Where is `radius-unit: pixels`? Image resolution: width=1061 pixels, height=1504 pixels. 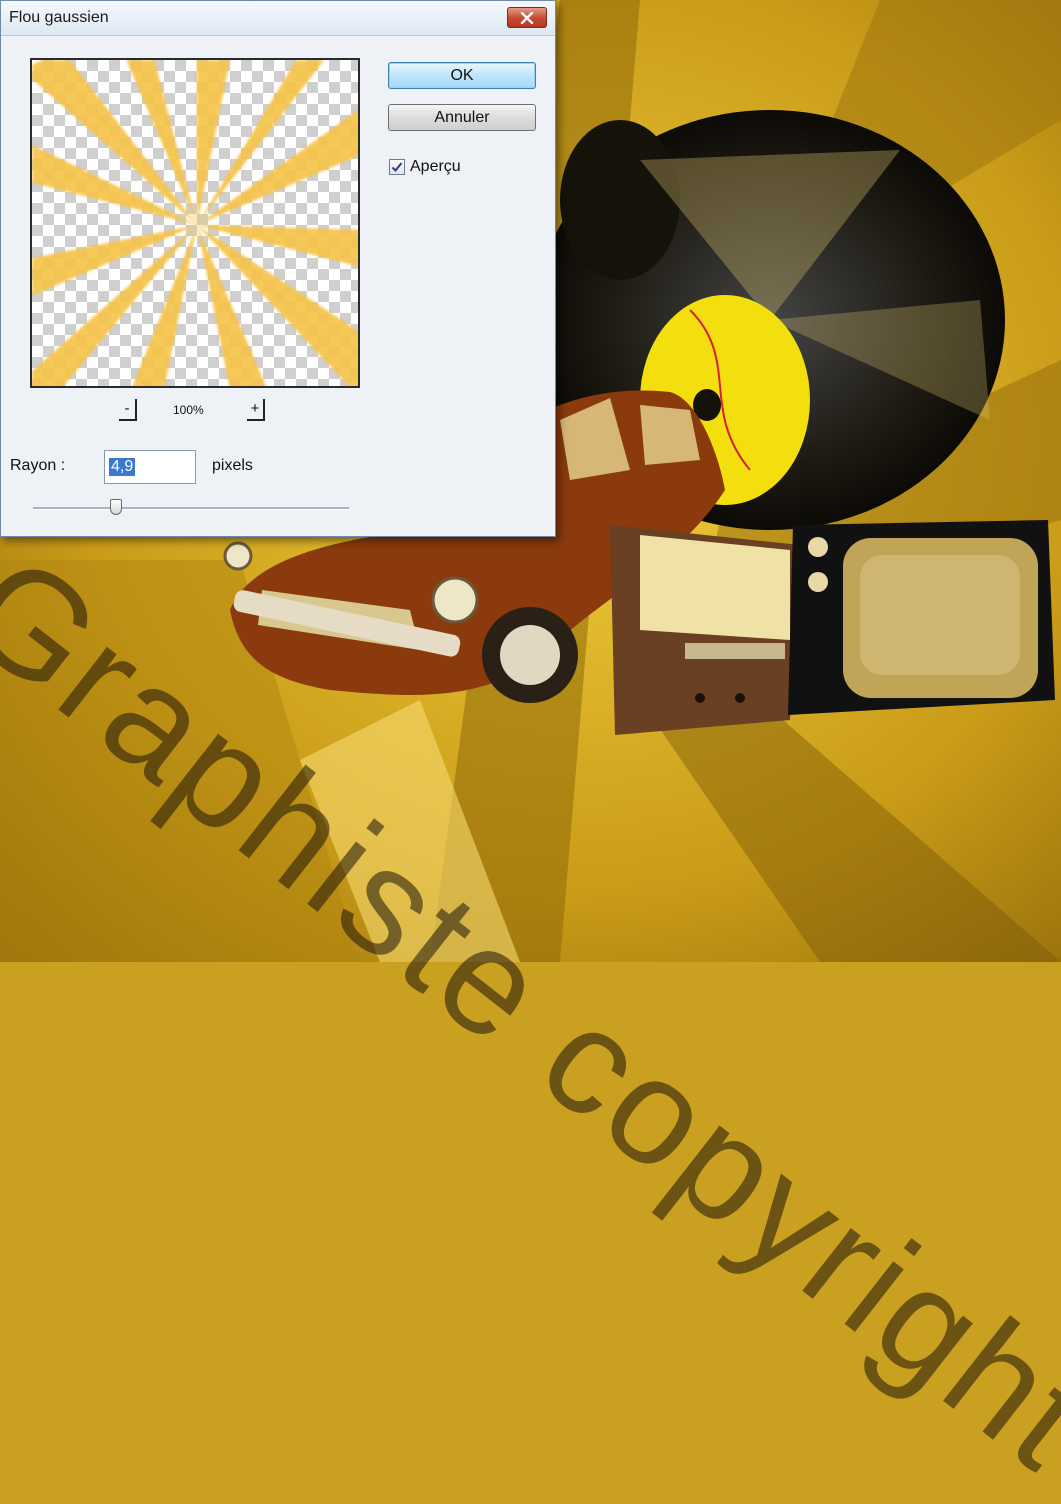 radius-unit: pixels is located at coordinates (232, 465).